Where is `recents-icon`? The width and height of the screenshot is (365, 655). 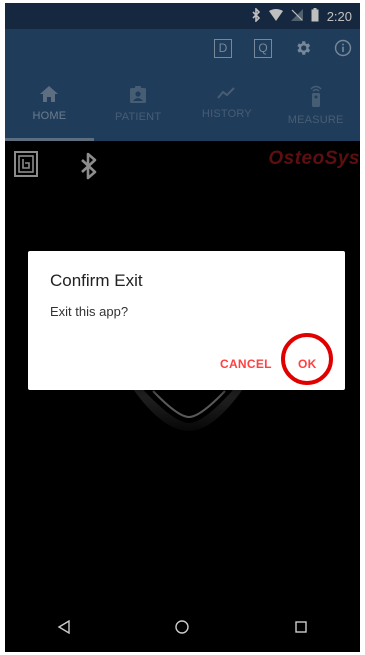
recents-icon is located at coordinates (301, 627).